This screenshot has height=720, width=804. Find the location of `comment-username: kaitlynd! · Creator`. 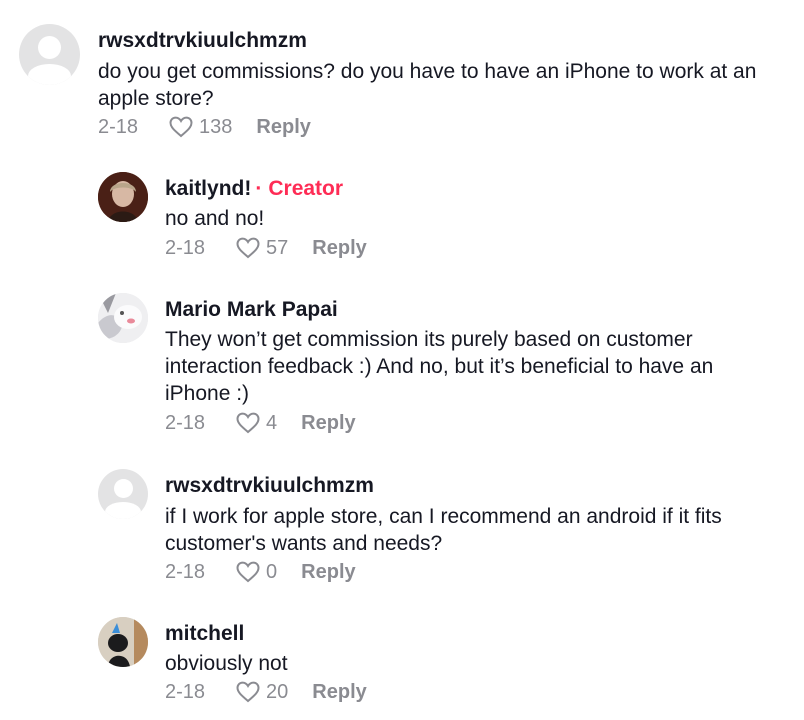

comment-username: kaitlynd! · Creator is located at coordinates (254, 189).